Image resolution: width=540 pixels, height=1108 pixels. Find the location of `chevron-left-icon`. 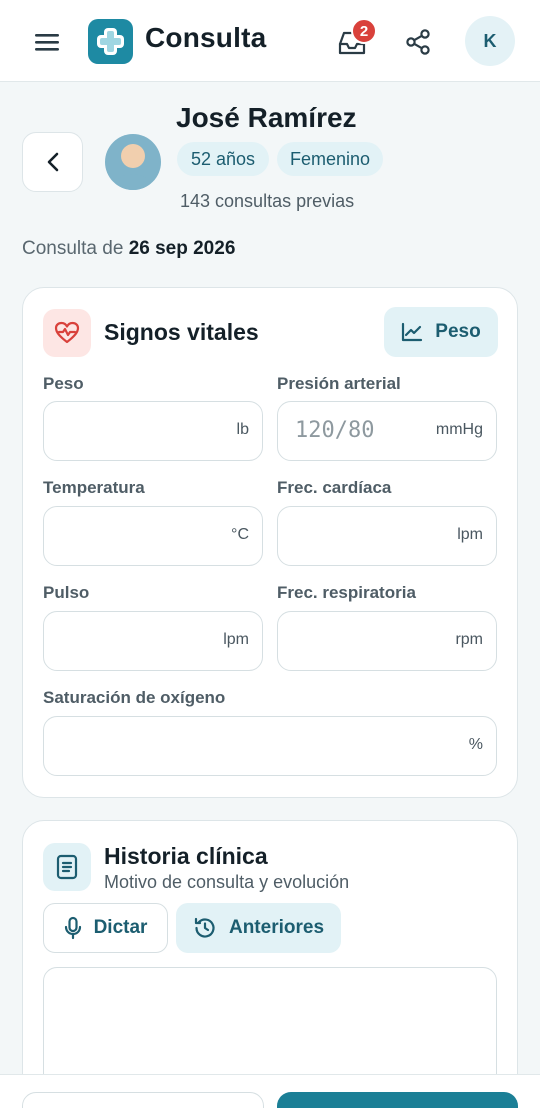

chevron-left-icon is located at coordinates (52, 162).